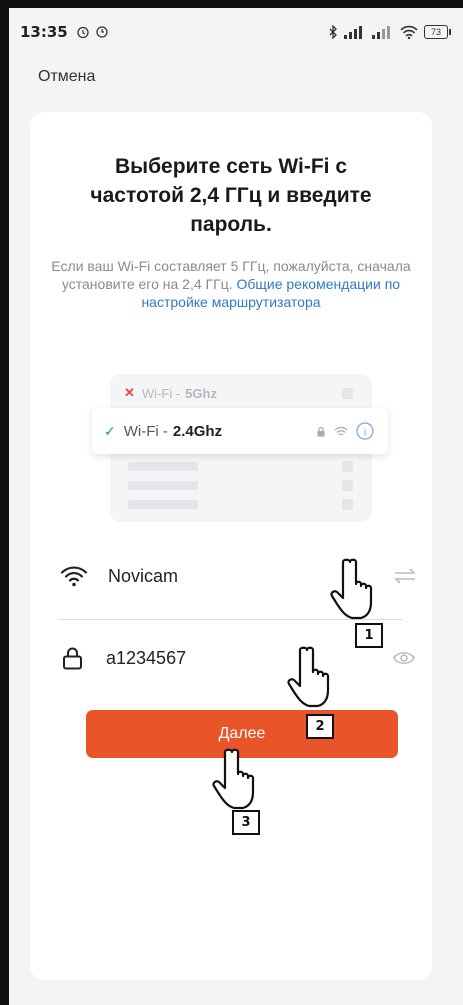 The height and width of the screenshot is (1005, 463). What do you see at coordinates (129, 392) in the screenshot?
I see `cross-icon: ✕` at bounding box center [129, 392].